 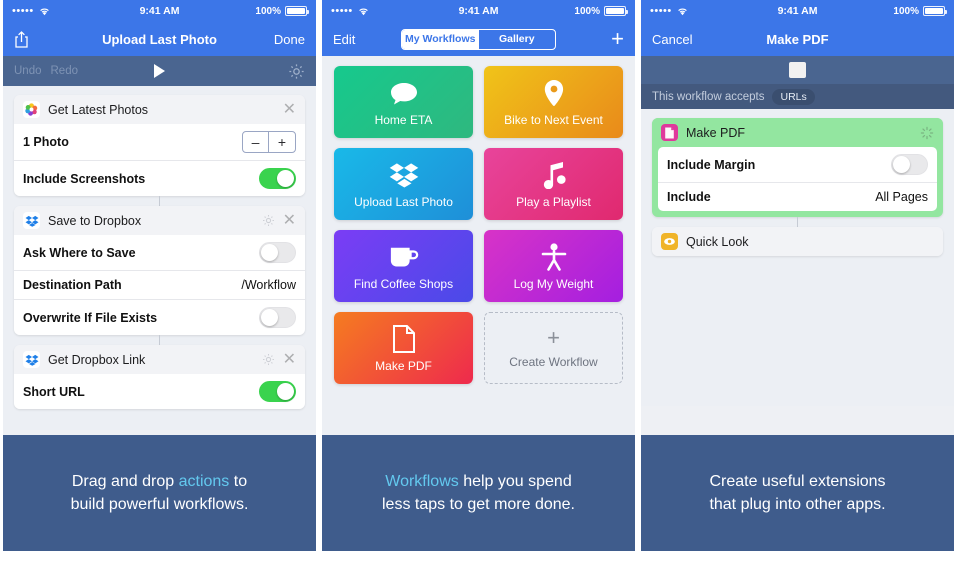 I want to click on edit-button: Edit, so click(x=344, y=39).